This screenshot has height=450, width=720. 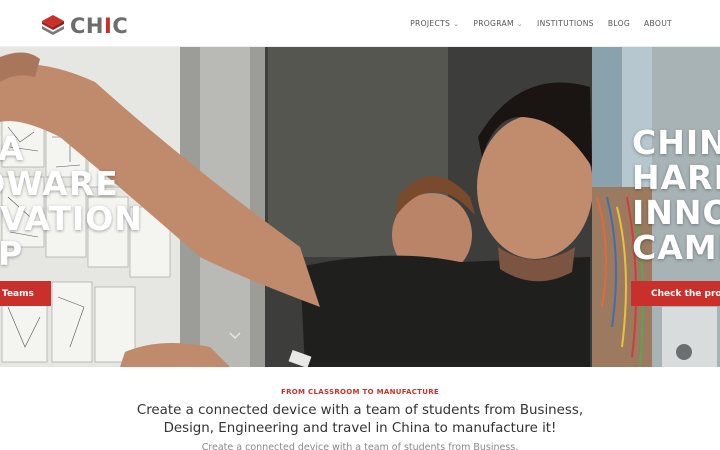 I want to click on teams-button: Teams, so click(x=25, y=293).